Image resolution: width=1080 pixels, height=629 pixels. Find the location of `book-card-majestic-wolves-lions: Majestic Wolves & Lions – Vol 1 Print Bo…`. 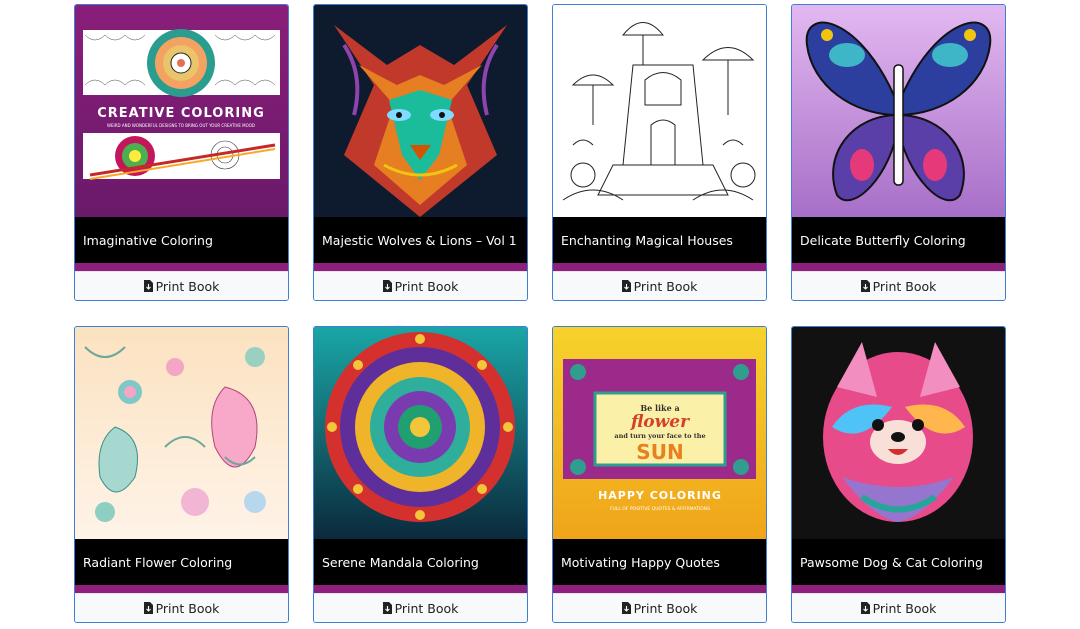

book-card-majestic-wolves-lions: Majestic Wolves & Lions – Vol 1 Print Bo… is located at coordinates (420, 152).